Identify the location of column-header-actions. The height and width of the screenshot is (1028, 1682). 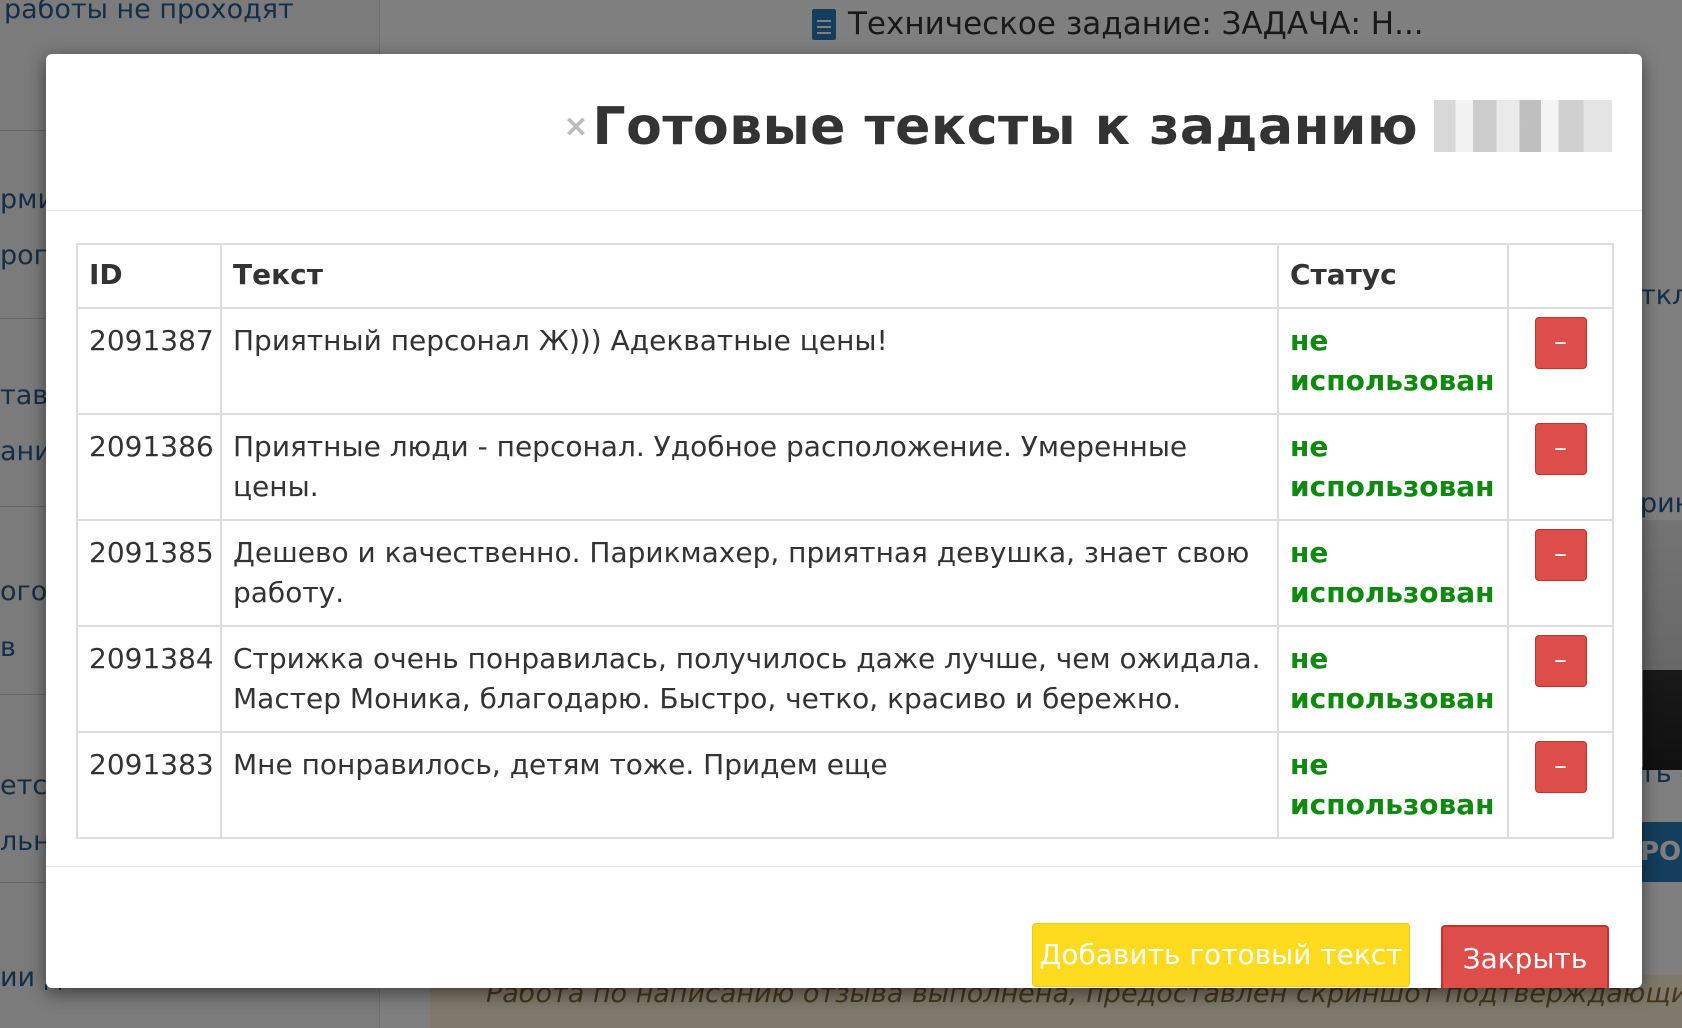
(1560, 276).